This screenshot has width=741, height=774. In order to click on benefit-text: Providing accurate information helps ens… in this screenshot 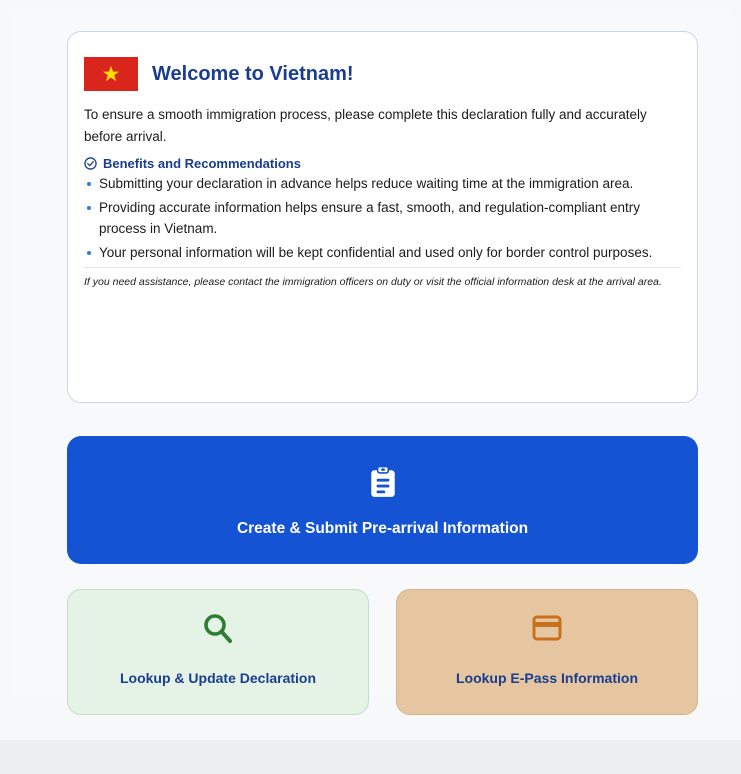, I will do `click(370, 218)`.